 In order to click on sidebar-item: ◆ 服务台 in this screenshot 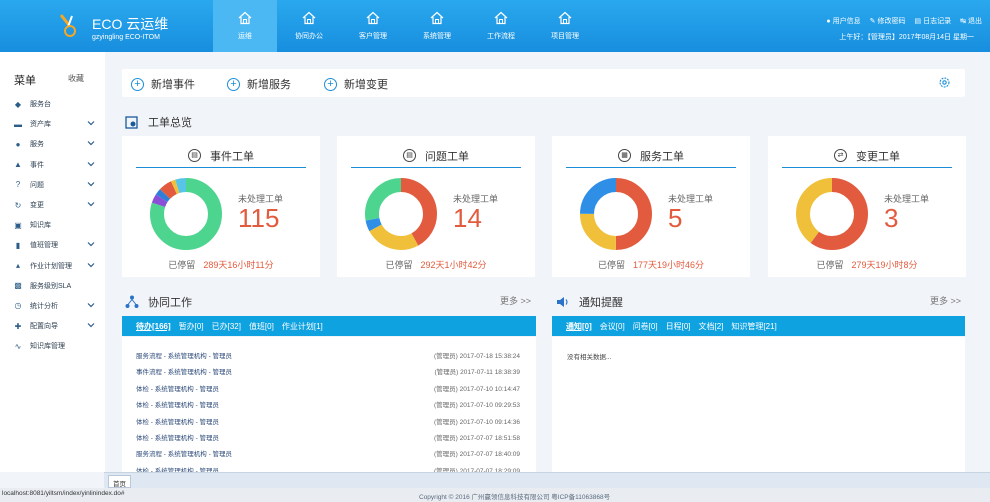, I will do `click(52, 104)`.